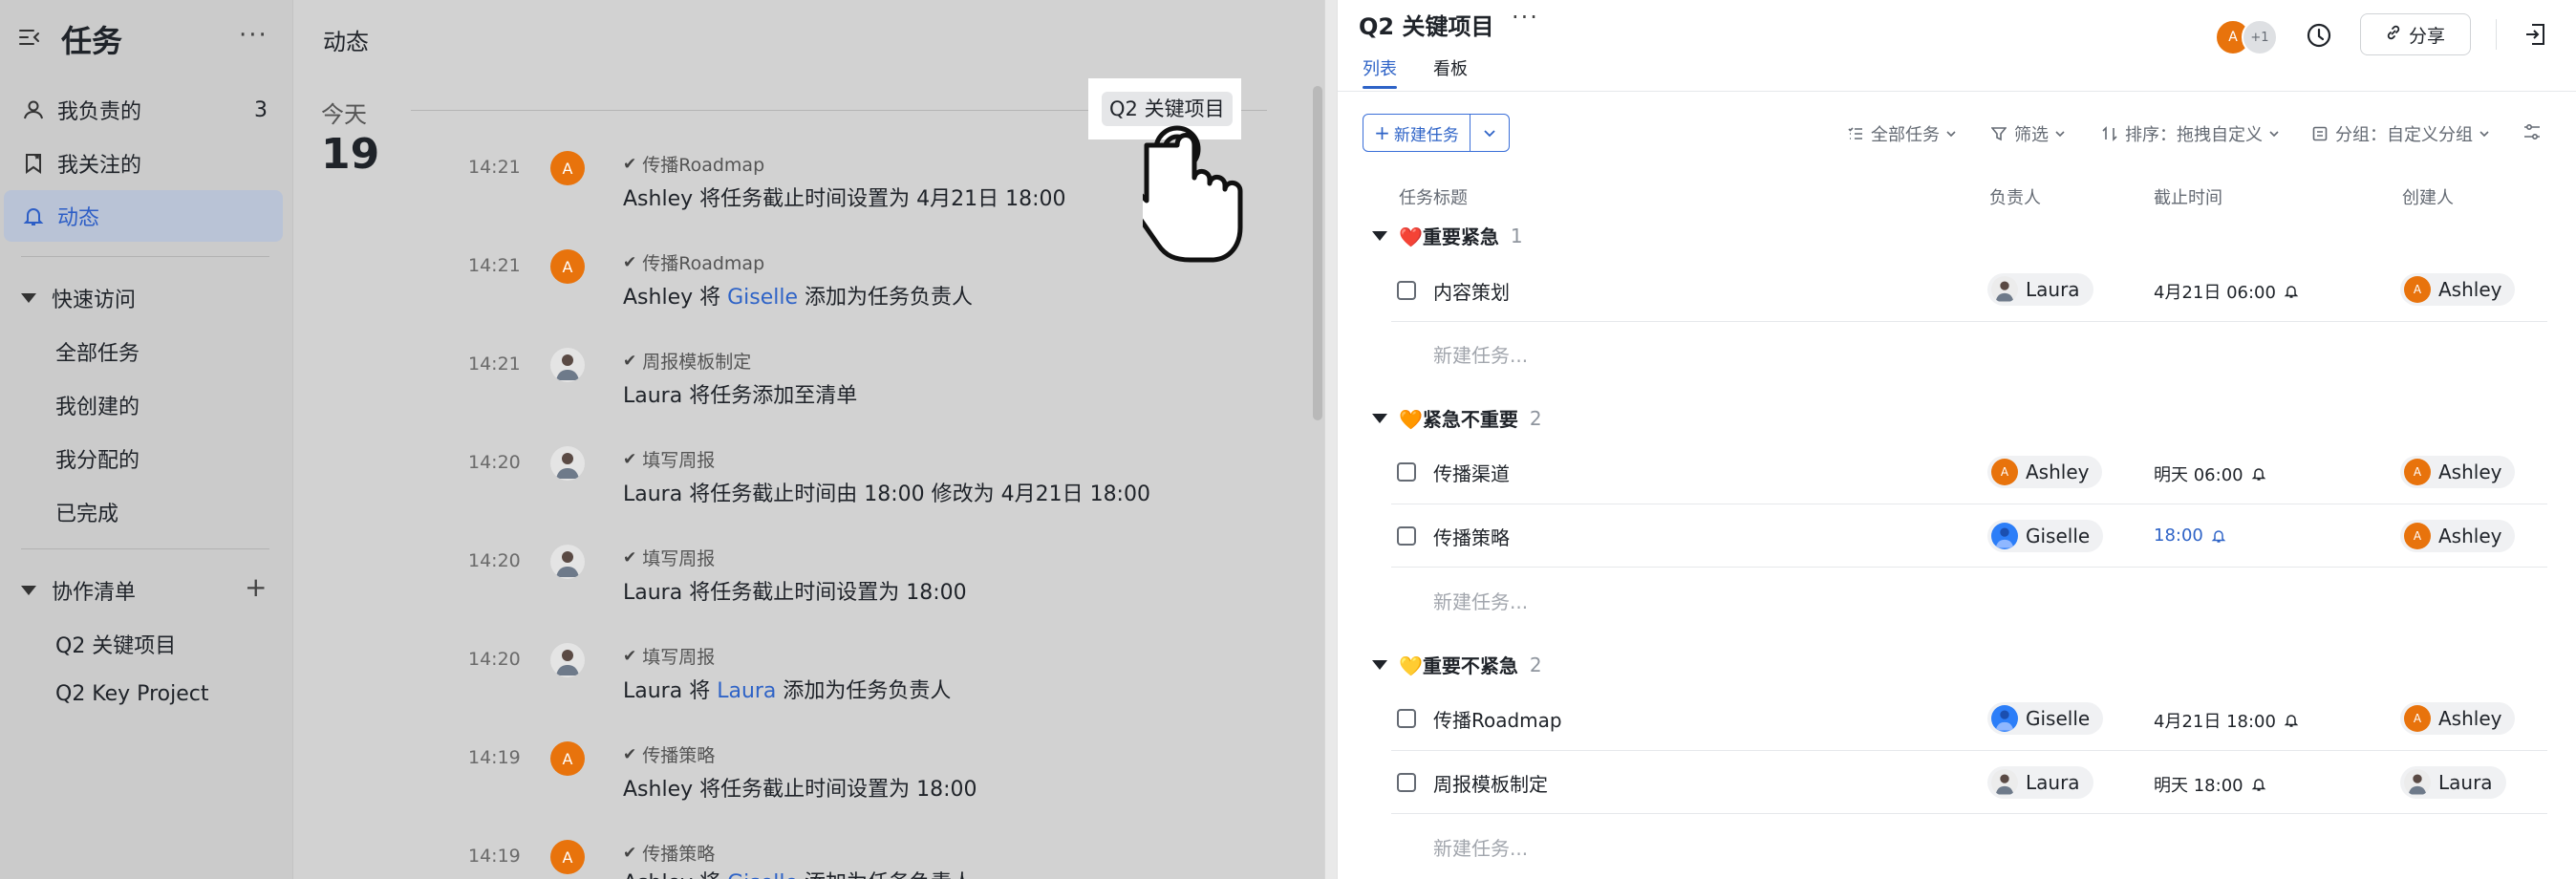 Image resolution: width=2576 pixels, height=879 pixels. Describe the element at coordinates (143, 163) in the screenshot. I see `sidebar-item-following: 我关注的` at that location.